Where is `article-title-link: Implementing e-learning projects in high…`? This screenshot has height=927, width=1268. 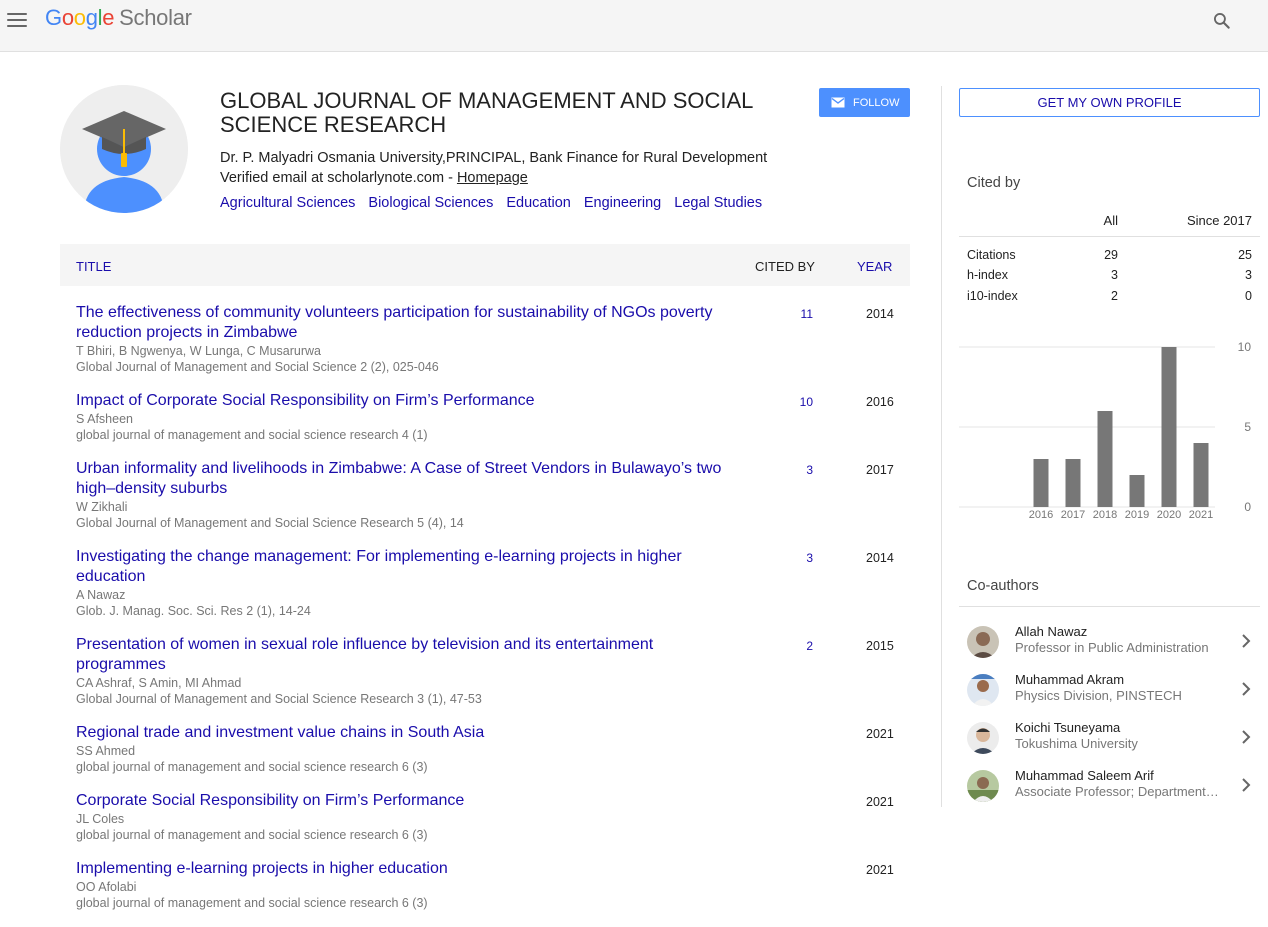
article-title-link: Implementing e-learning projects in high… is located at coordinates (406, 869).